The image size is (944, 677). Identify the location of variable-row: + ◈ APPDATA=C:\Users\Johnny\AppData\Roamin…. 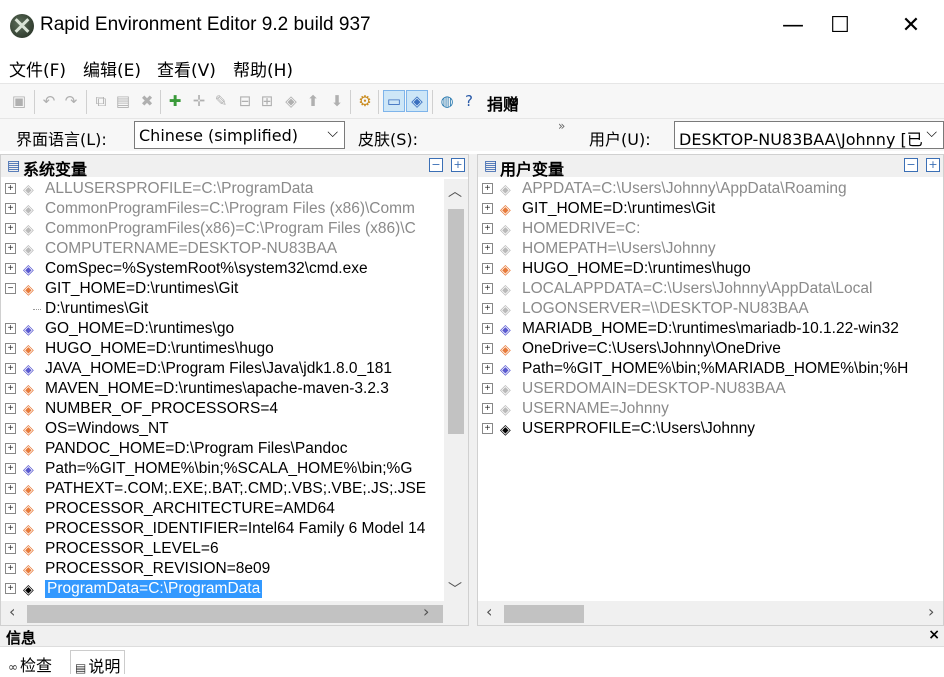
(710, 189).